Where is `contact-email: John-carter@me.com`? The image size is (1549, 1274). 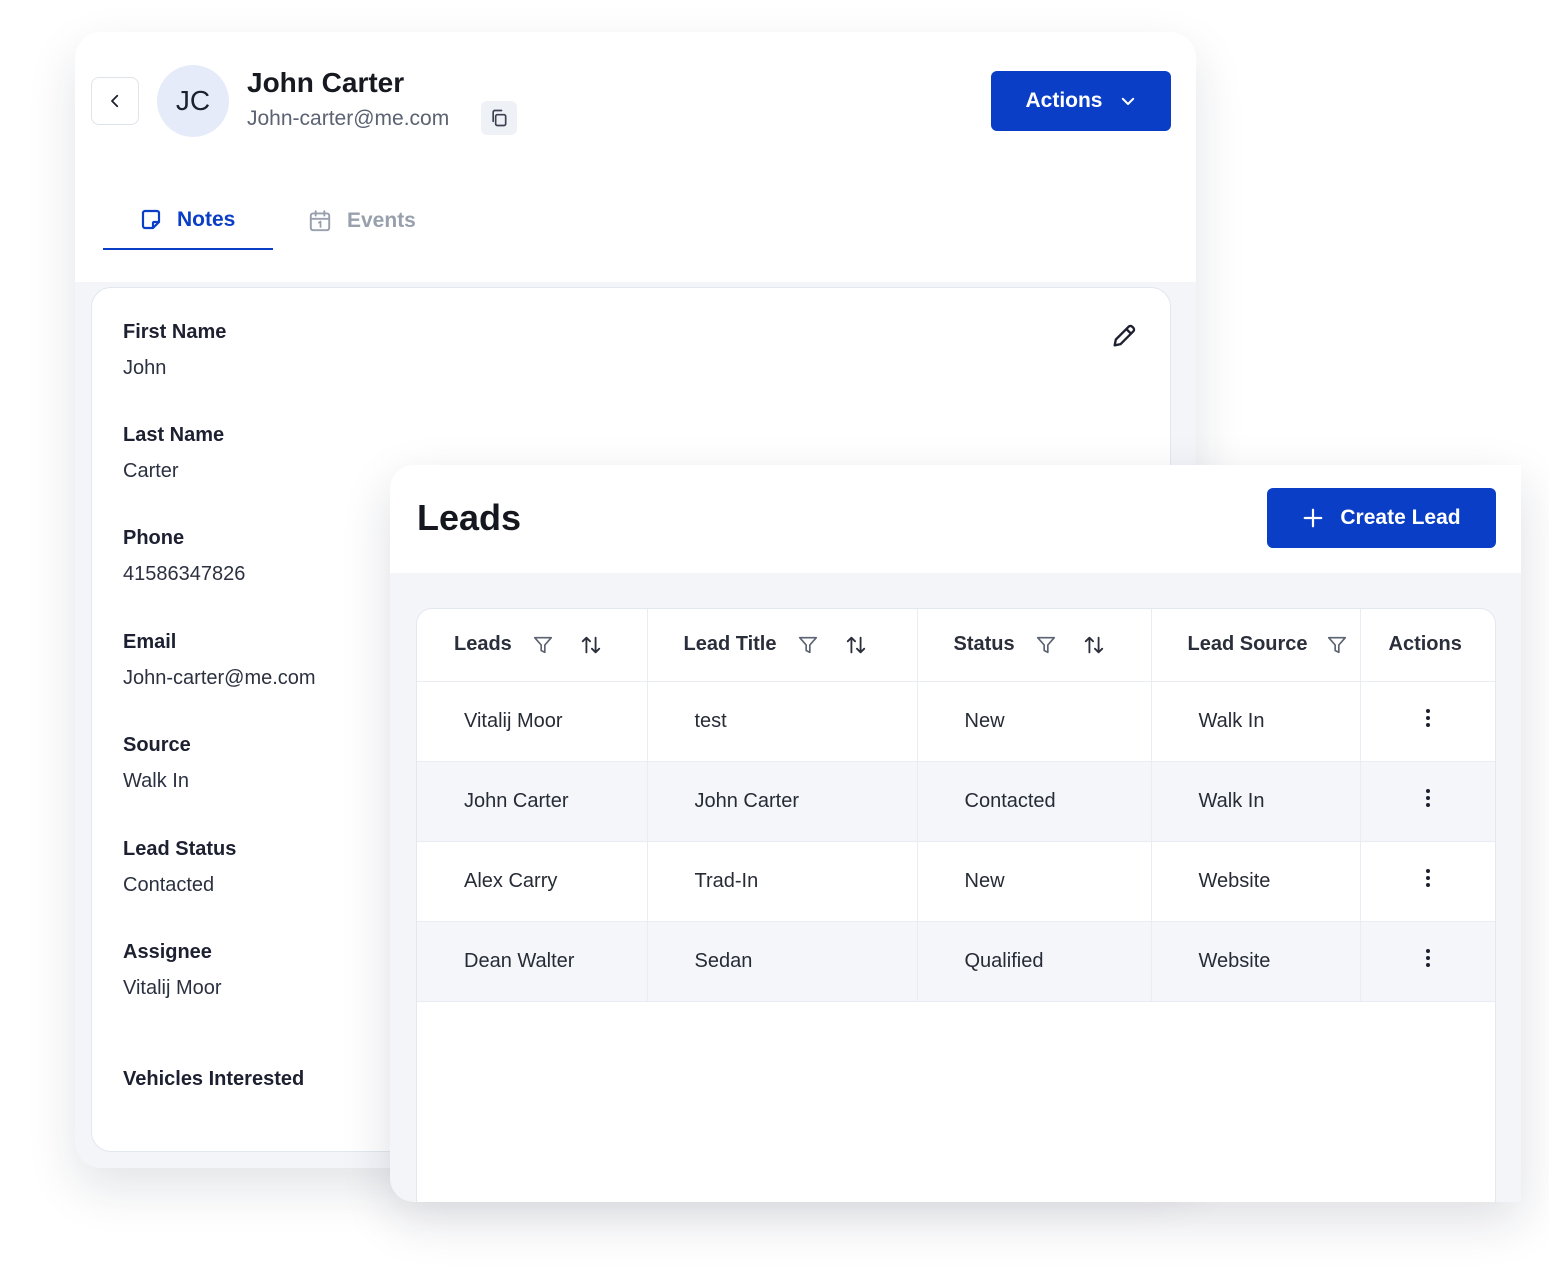 contact-email: John-carter@me.com is located at coordinates (348, 118).